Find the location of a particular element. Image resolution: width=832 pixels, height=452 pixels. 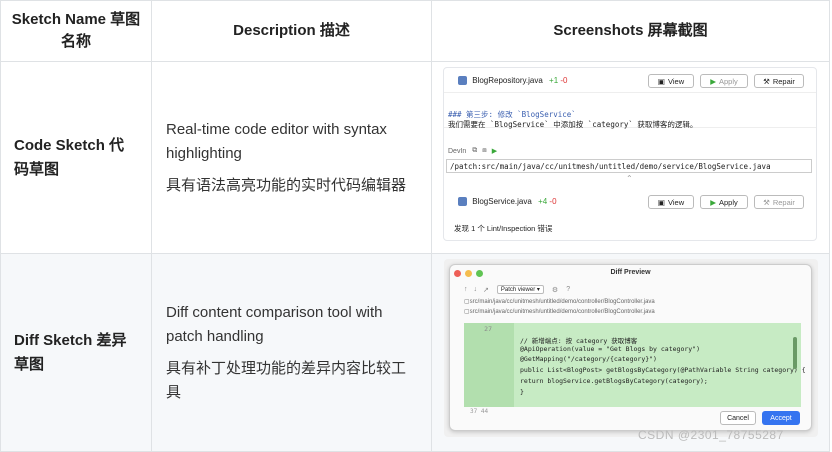

line-number-start: 27 is located at coordinates (488, 329).